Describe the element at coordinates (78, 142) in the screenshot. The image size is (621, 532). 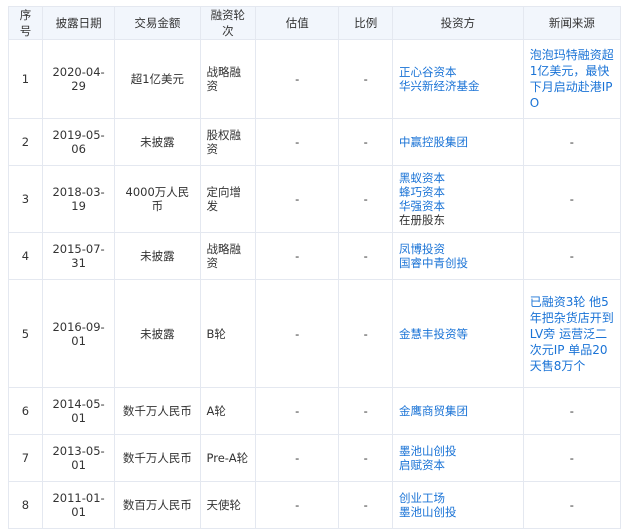
I see `cell-date: 2019-05-06` at that location.